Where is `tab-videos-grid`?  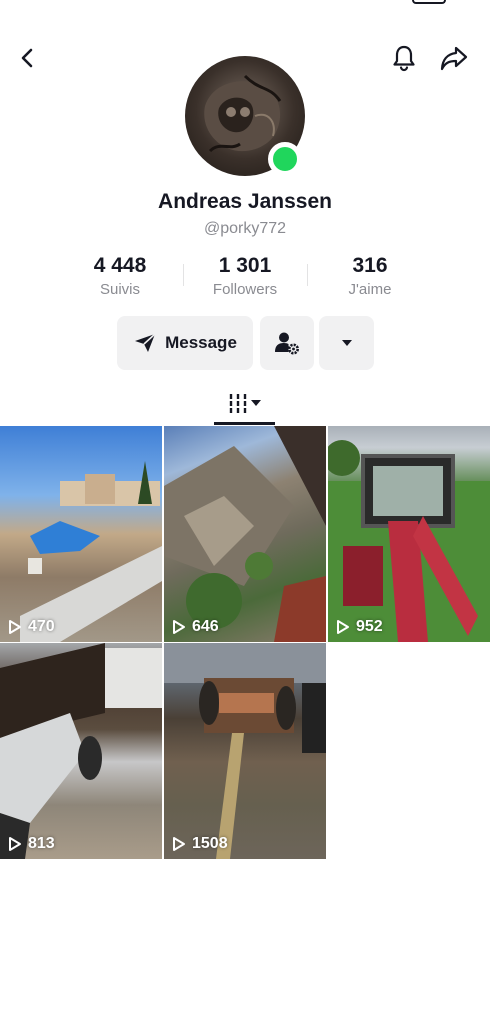
tab-videos-grid is located at coordinates (245, 404).